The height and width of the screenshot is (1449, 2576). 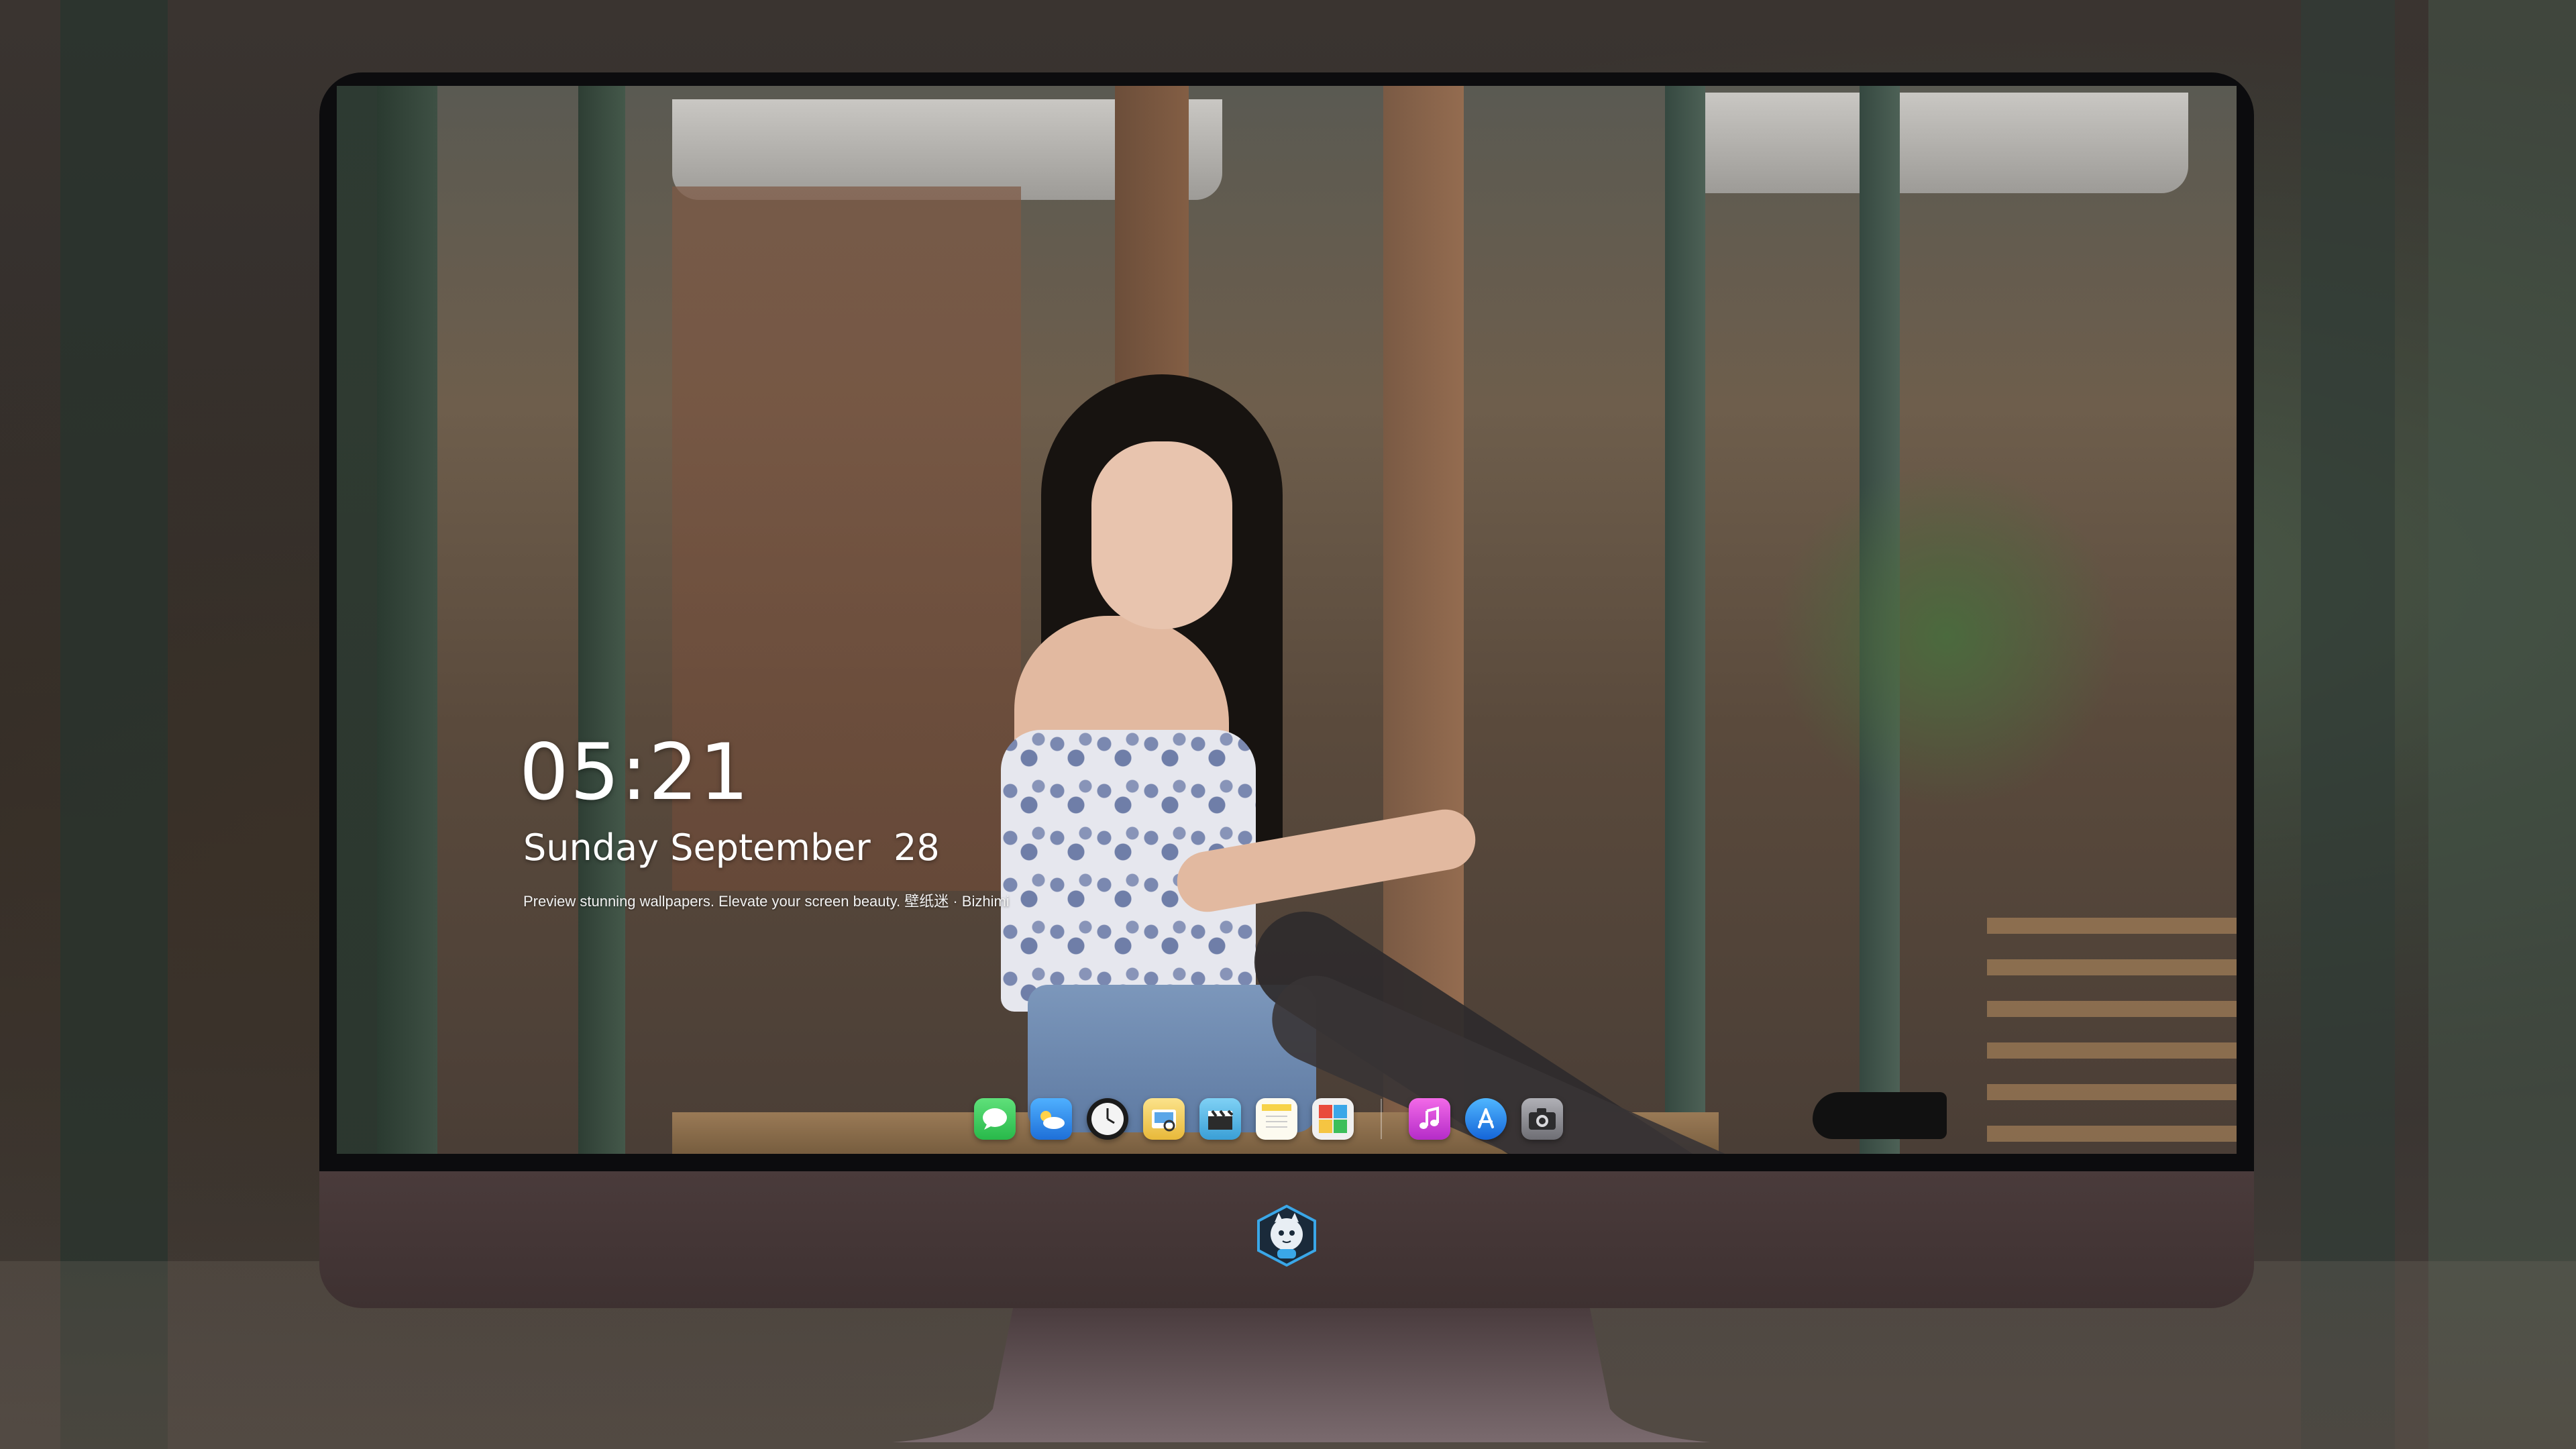 I want to click on lock-screen-time: 05:21, so click(x=635, y=772).